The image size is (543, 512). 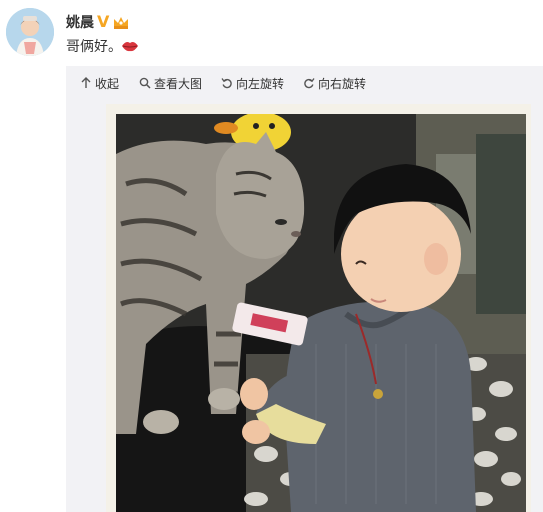 What do you see at coordinates (260, 84) in the screenshot?
I see `rotate-left-label: 向左旋转` at bounding box center [260, 84].